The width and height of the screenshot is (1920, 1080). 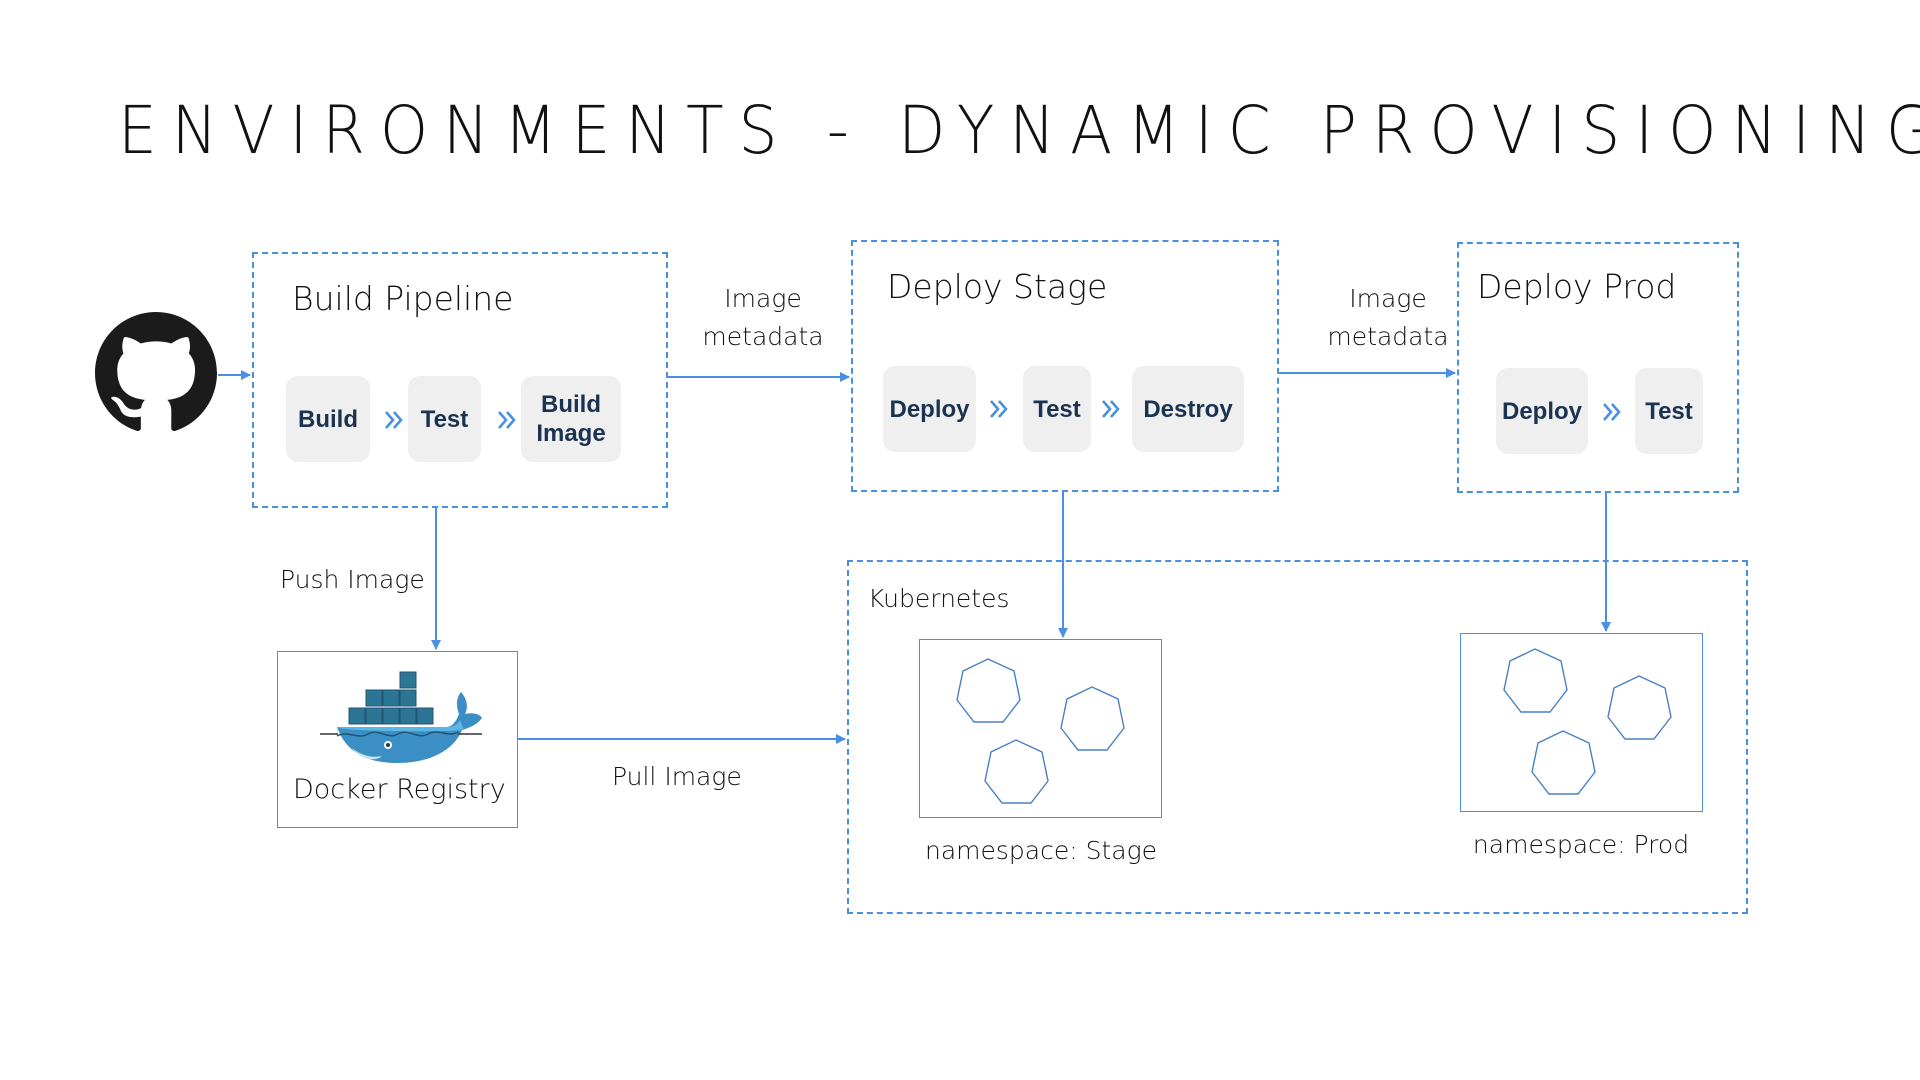 What do you see at coordinates (997, 286) in the screenshot?
I see `deploy-stage-title: Deploy Stage` at bounding box center [997, 286].